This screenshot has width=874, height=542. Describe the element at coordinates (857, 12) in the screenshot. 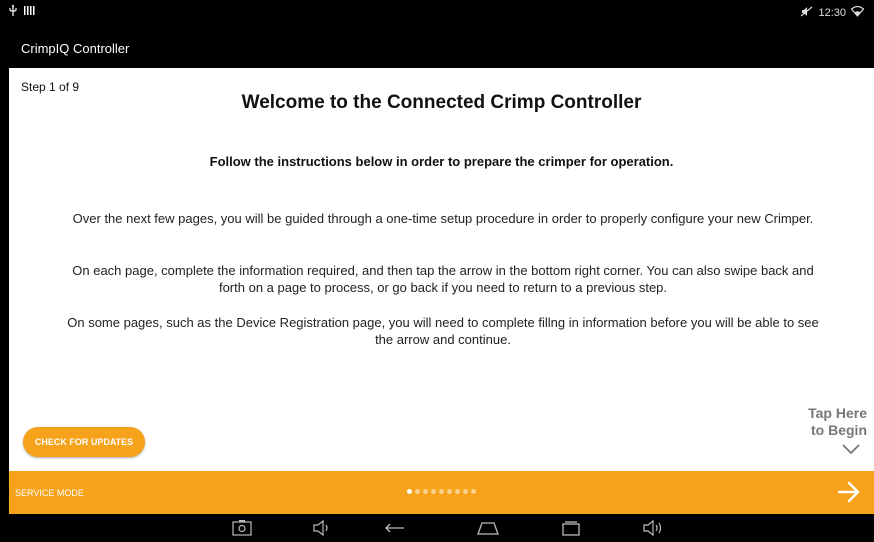

I see `wifi-icon` at that location.